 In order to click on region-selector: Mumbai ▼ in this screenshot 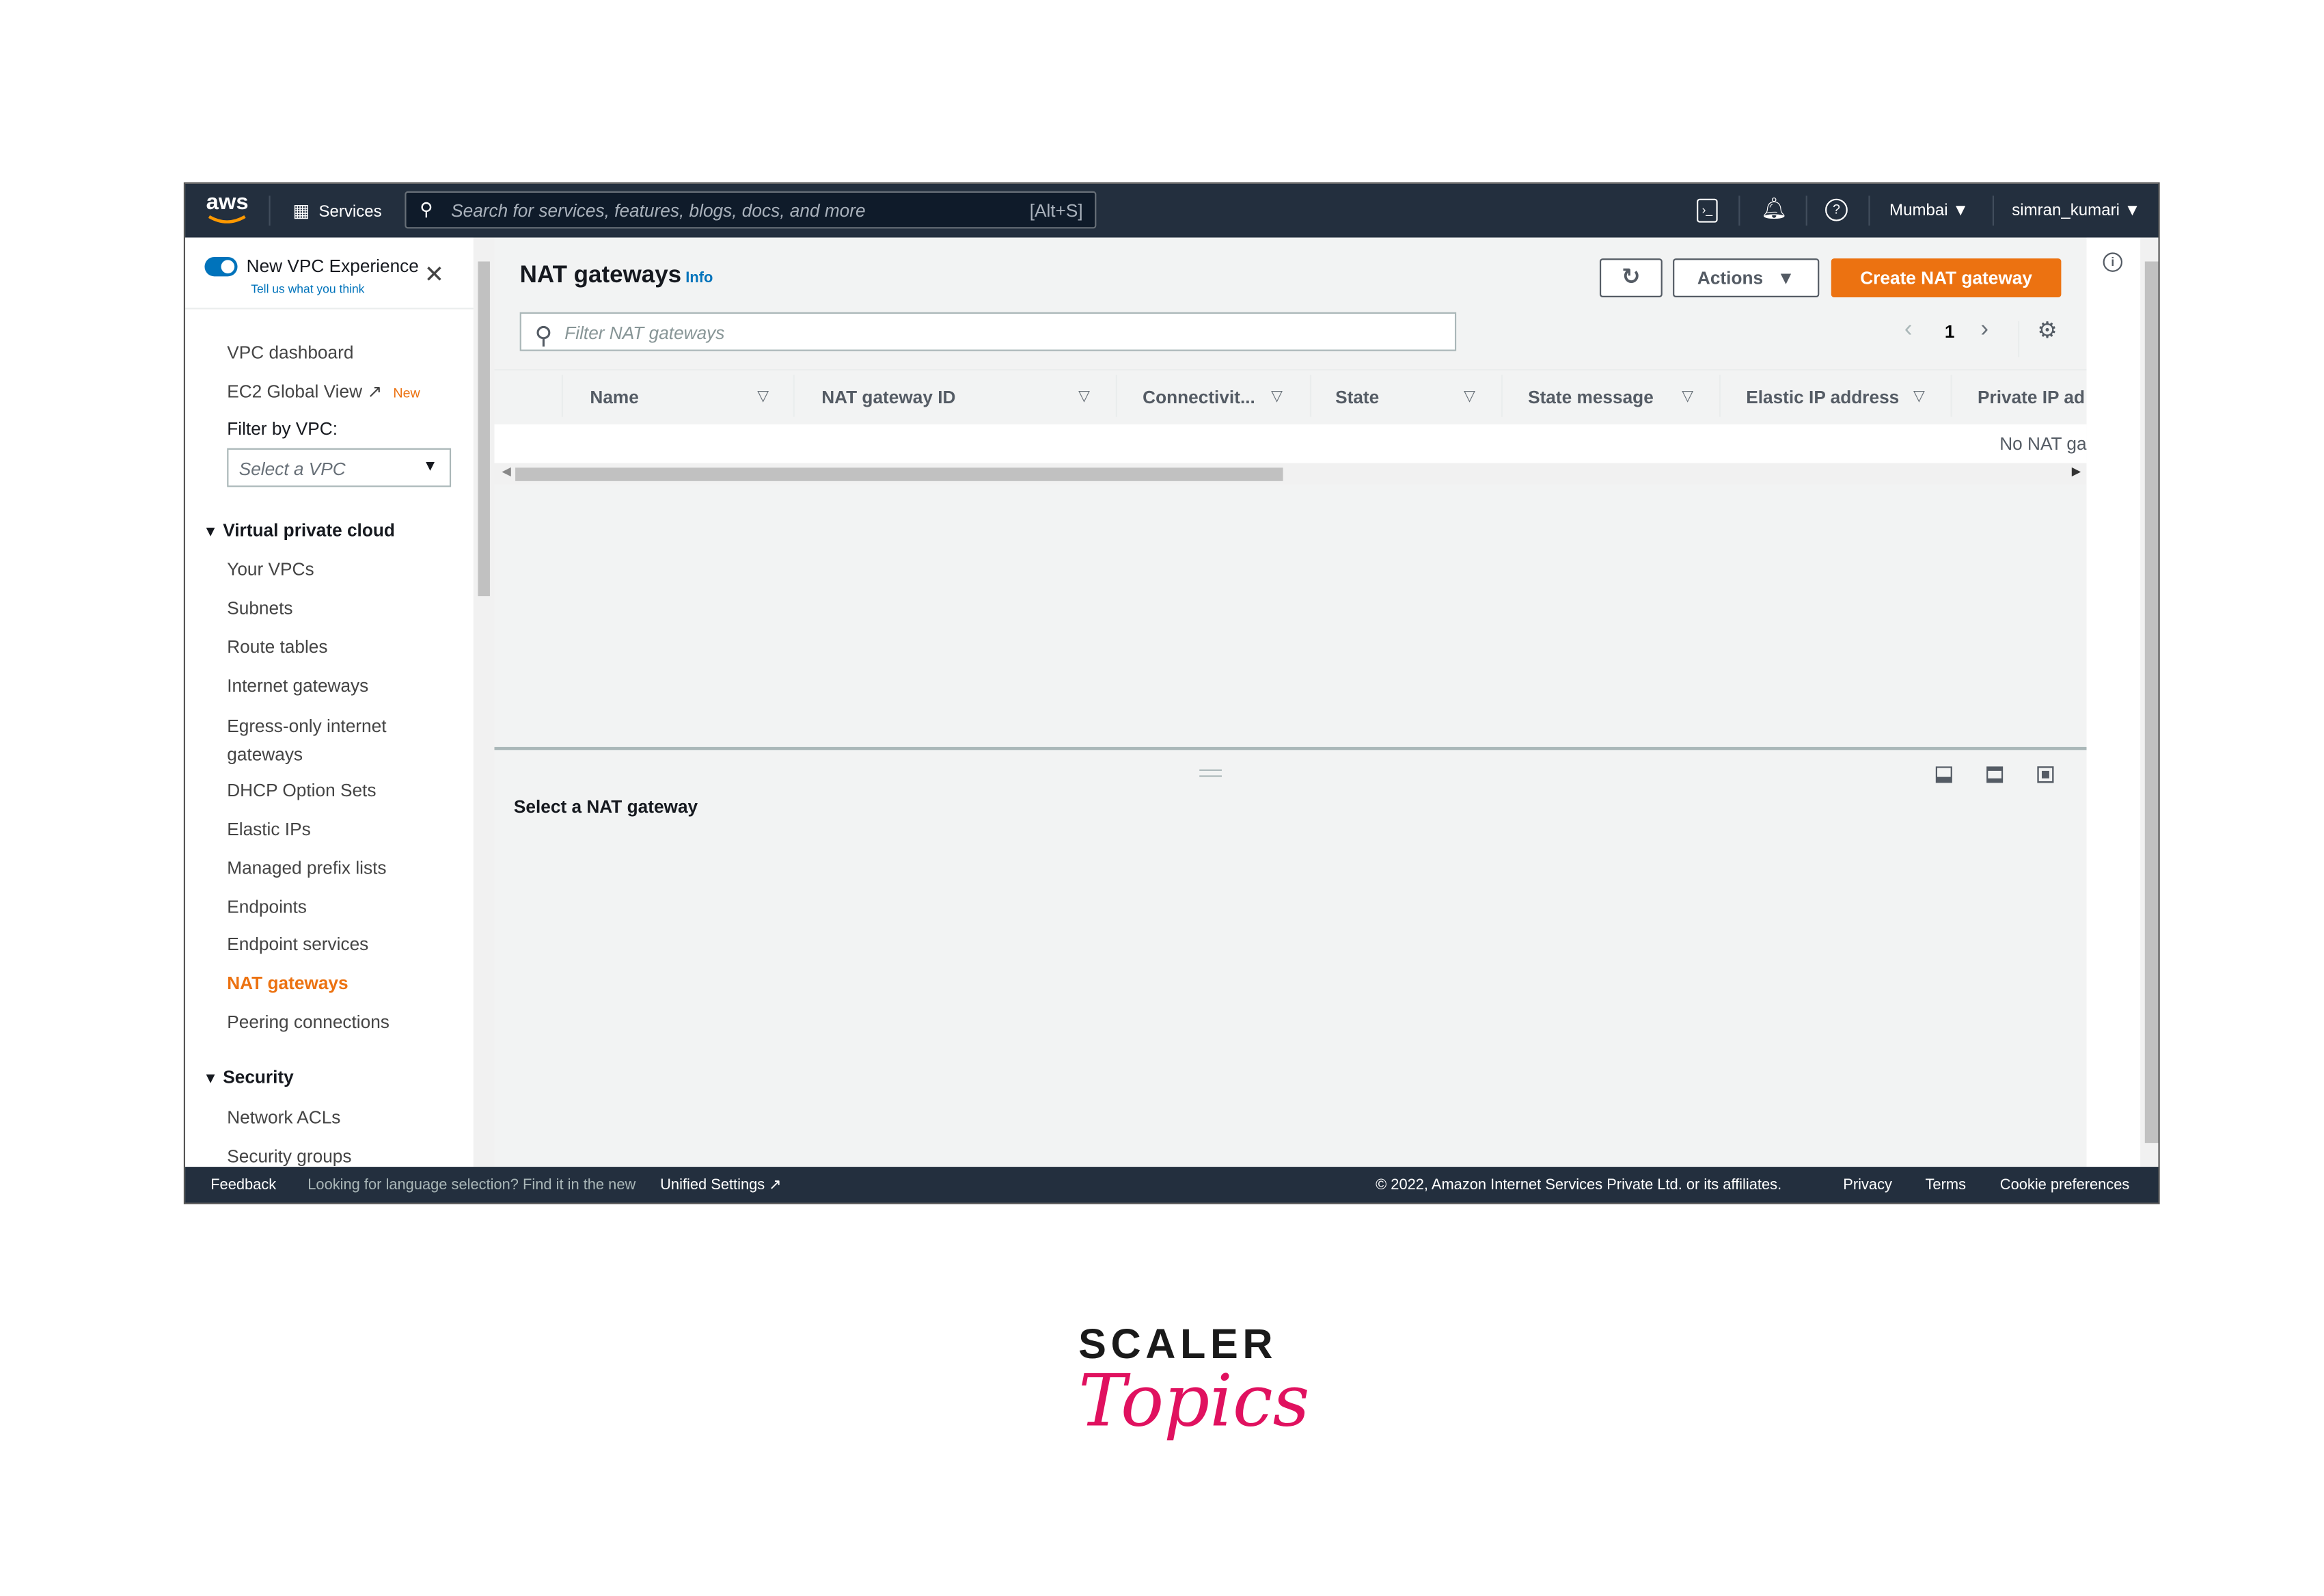, I will do `click(1929, 211)`.